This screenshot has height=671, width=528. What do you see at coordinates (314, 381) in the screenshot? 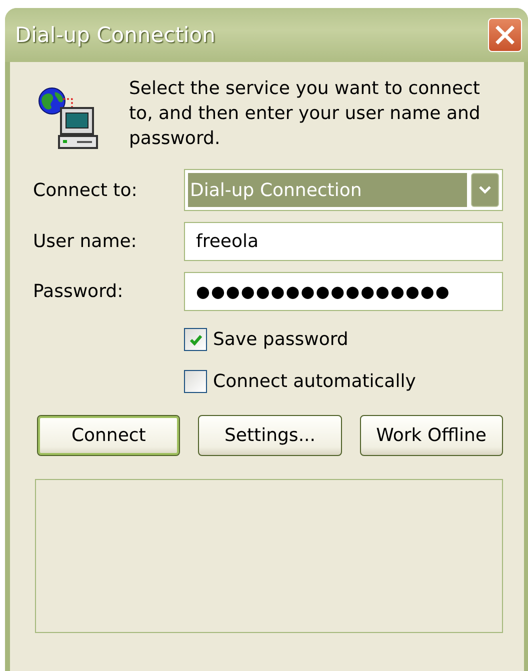
I see `checkbox-label: Connect automatically` at bounding box center [314, 381].